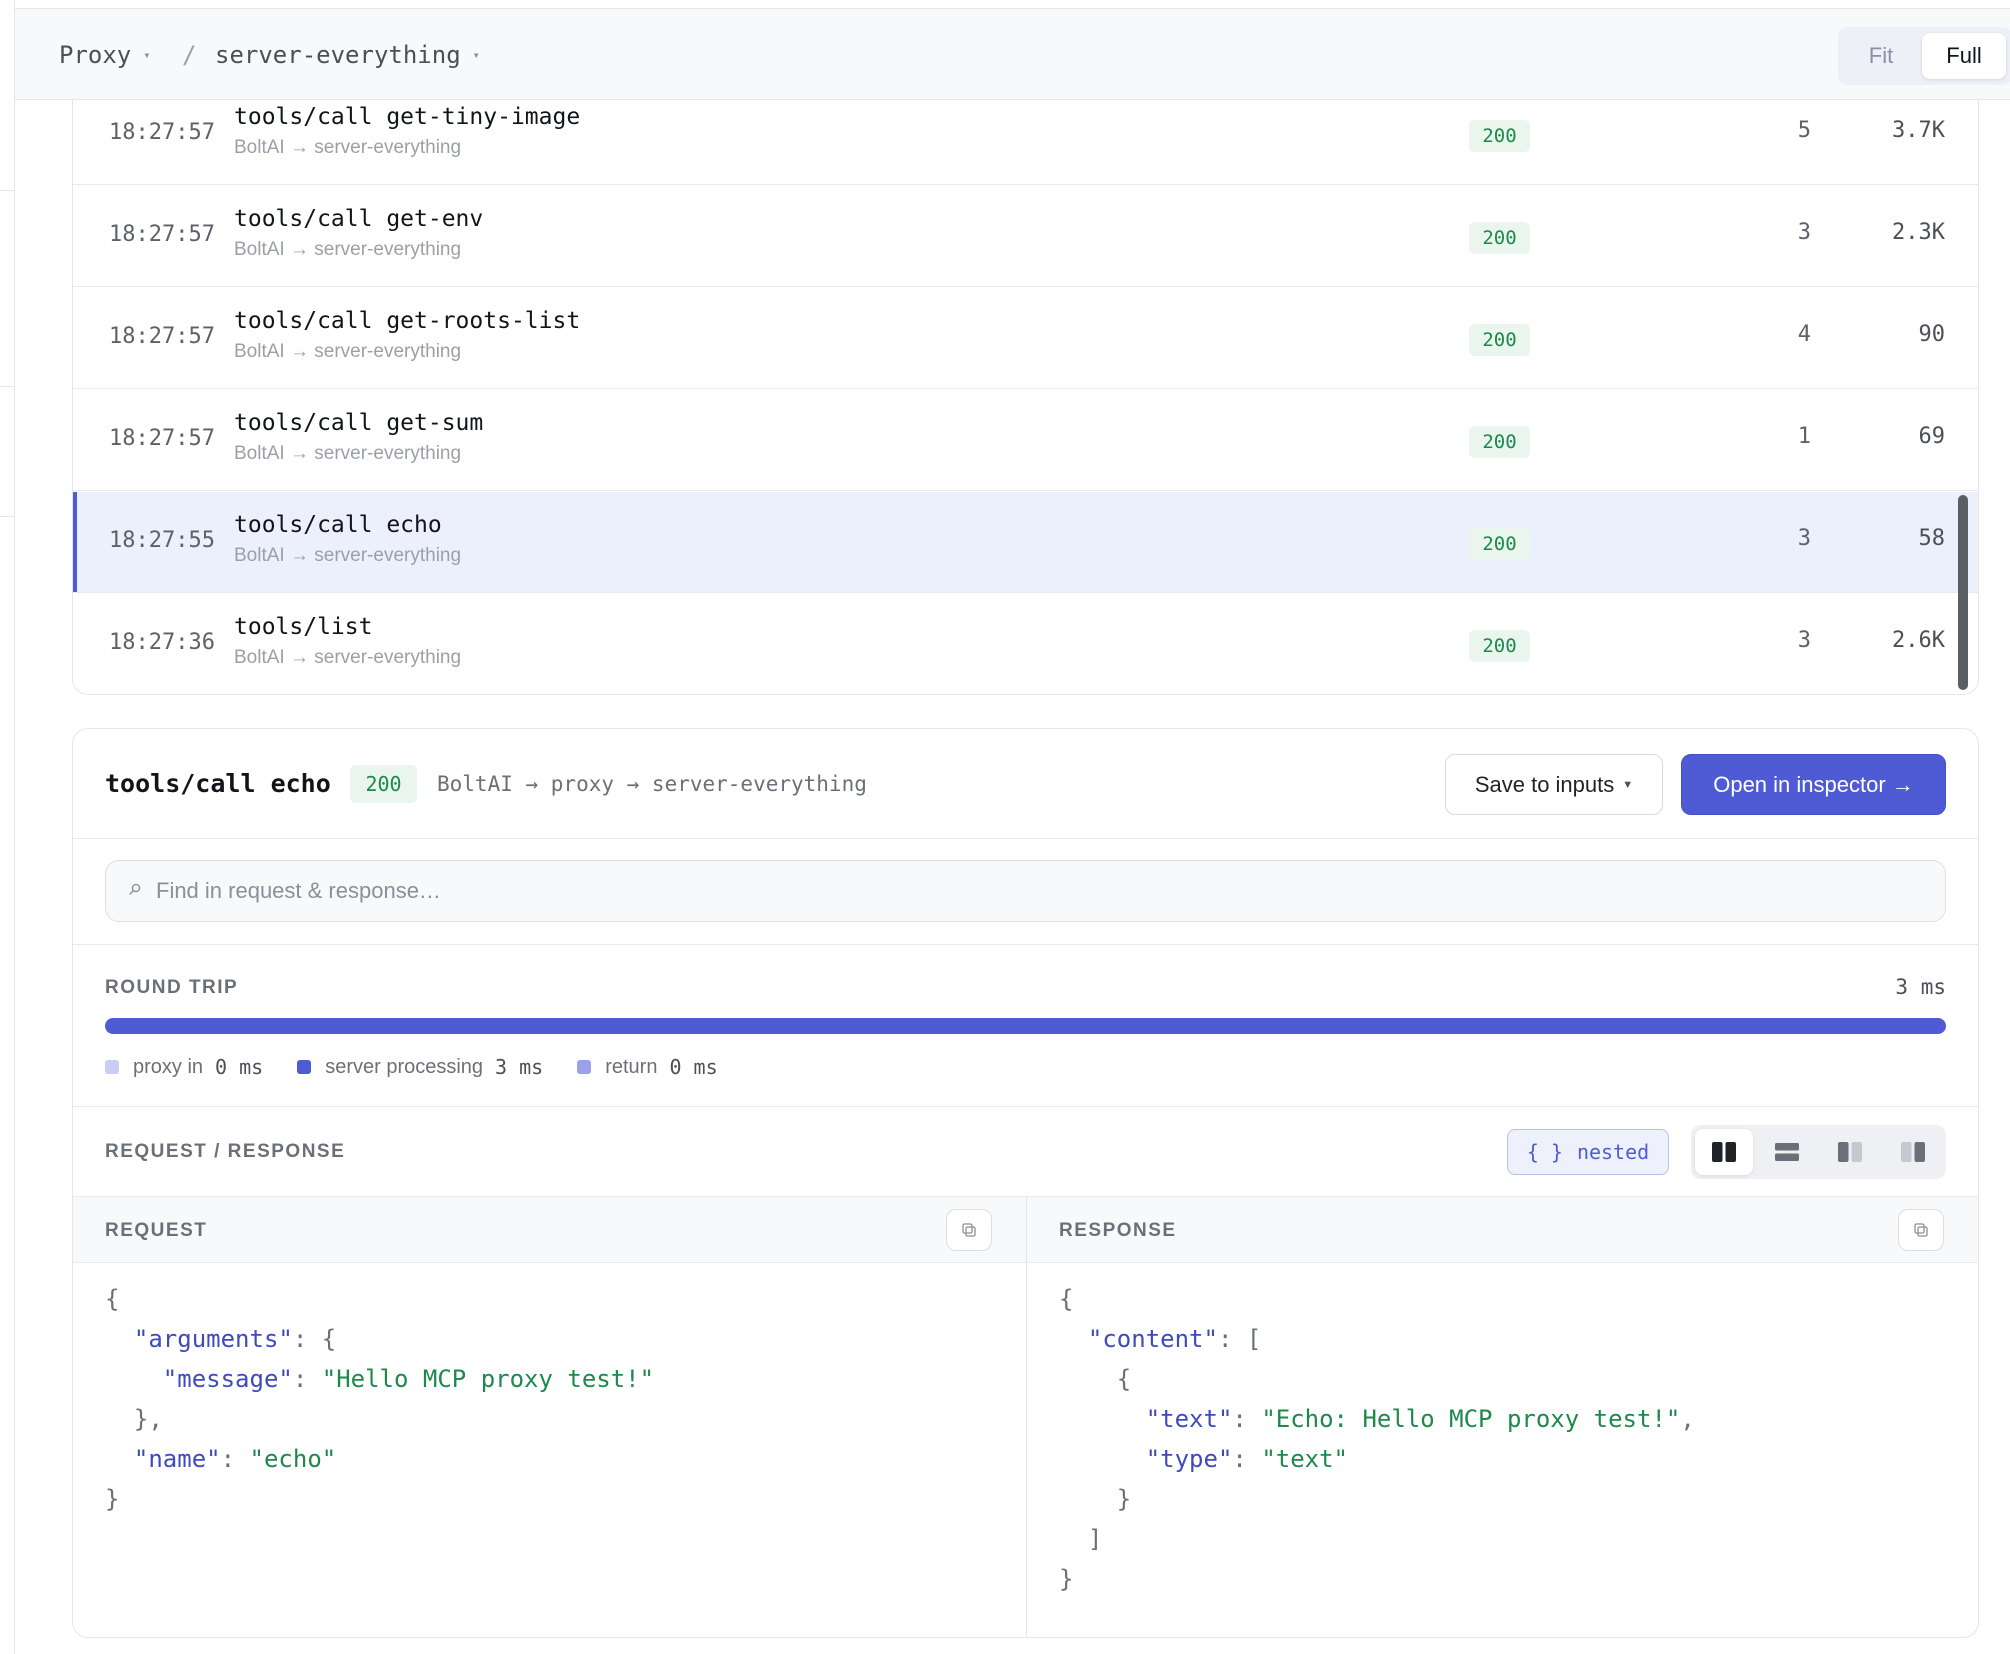 The width and height of the screenshot is (2010, 1654). I want to click on copy-icon, so click(969, 1230).